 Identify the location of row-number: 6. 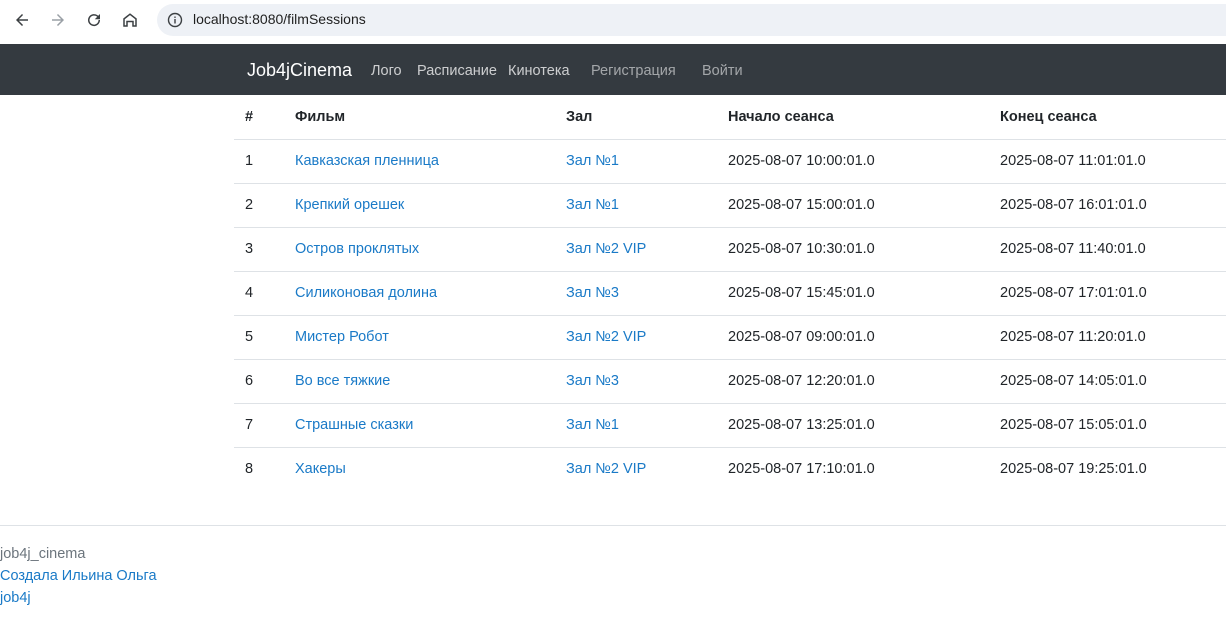
(259, 381).